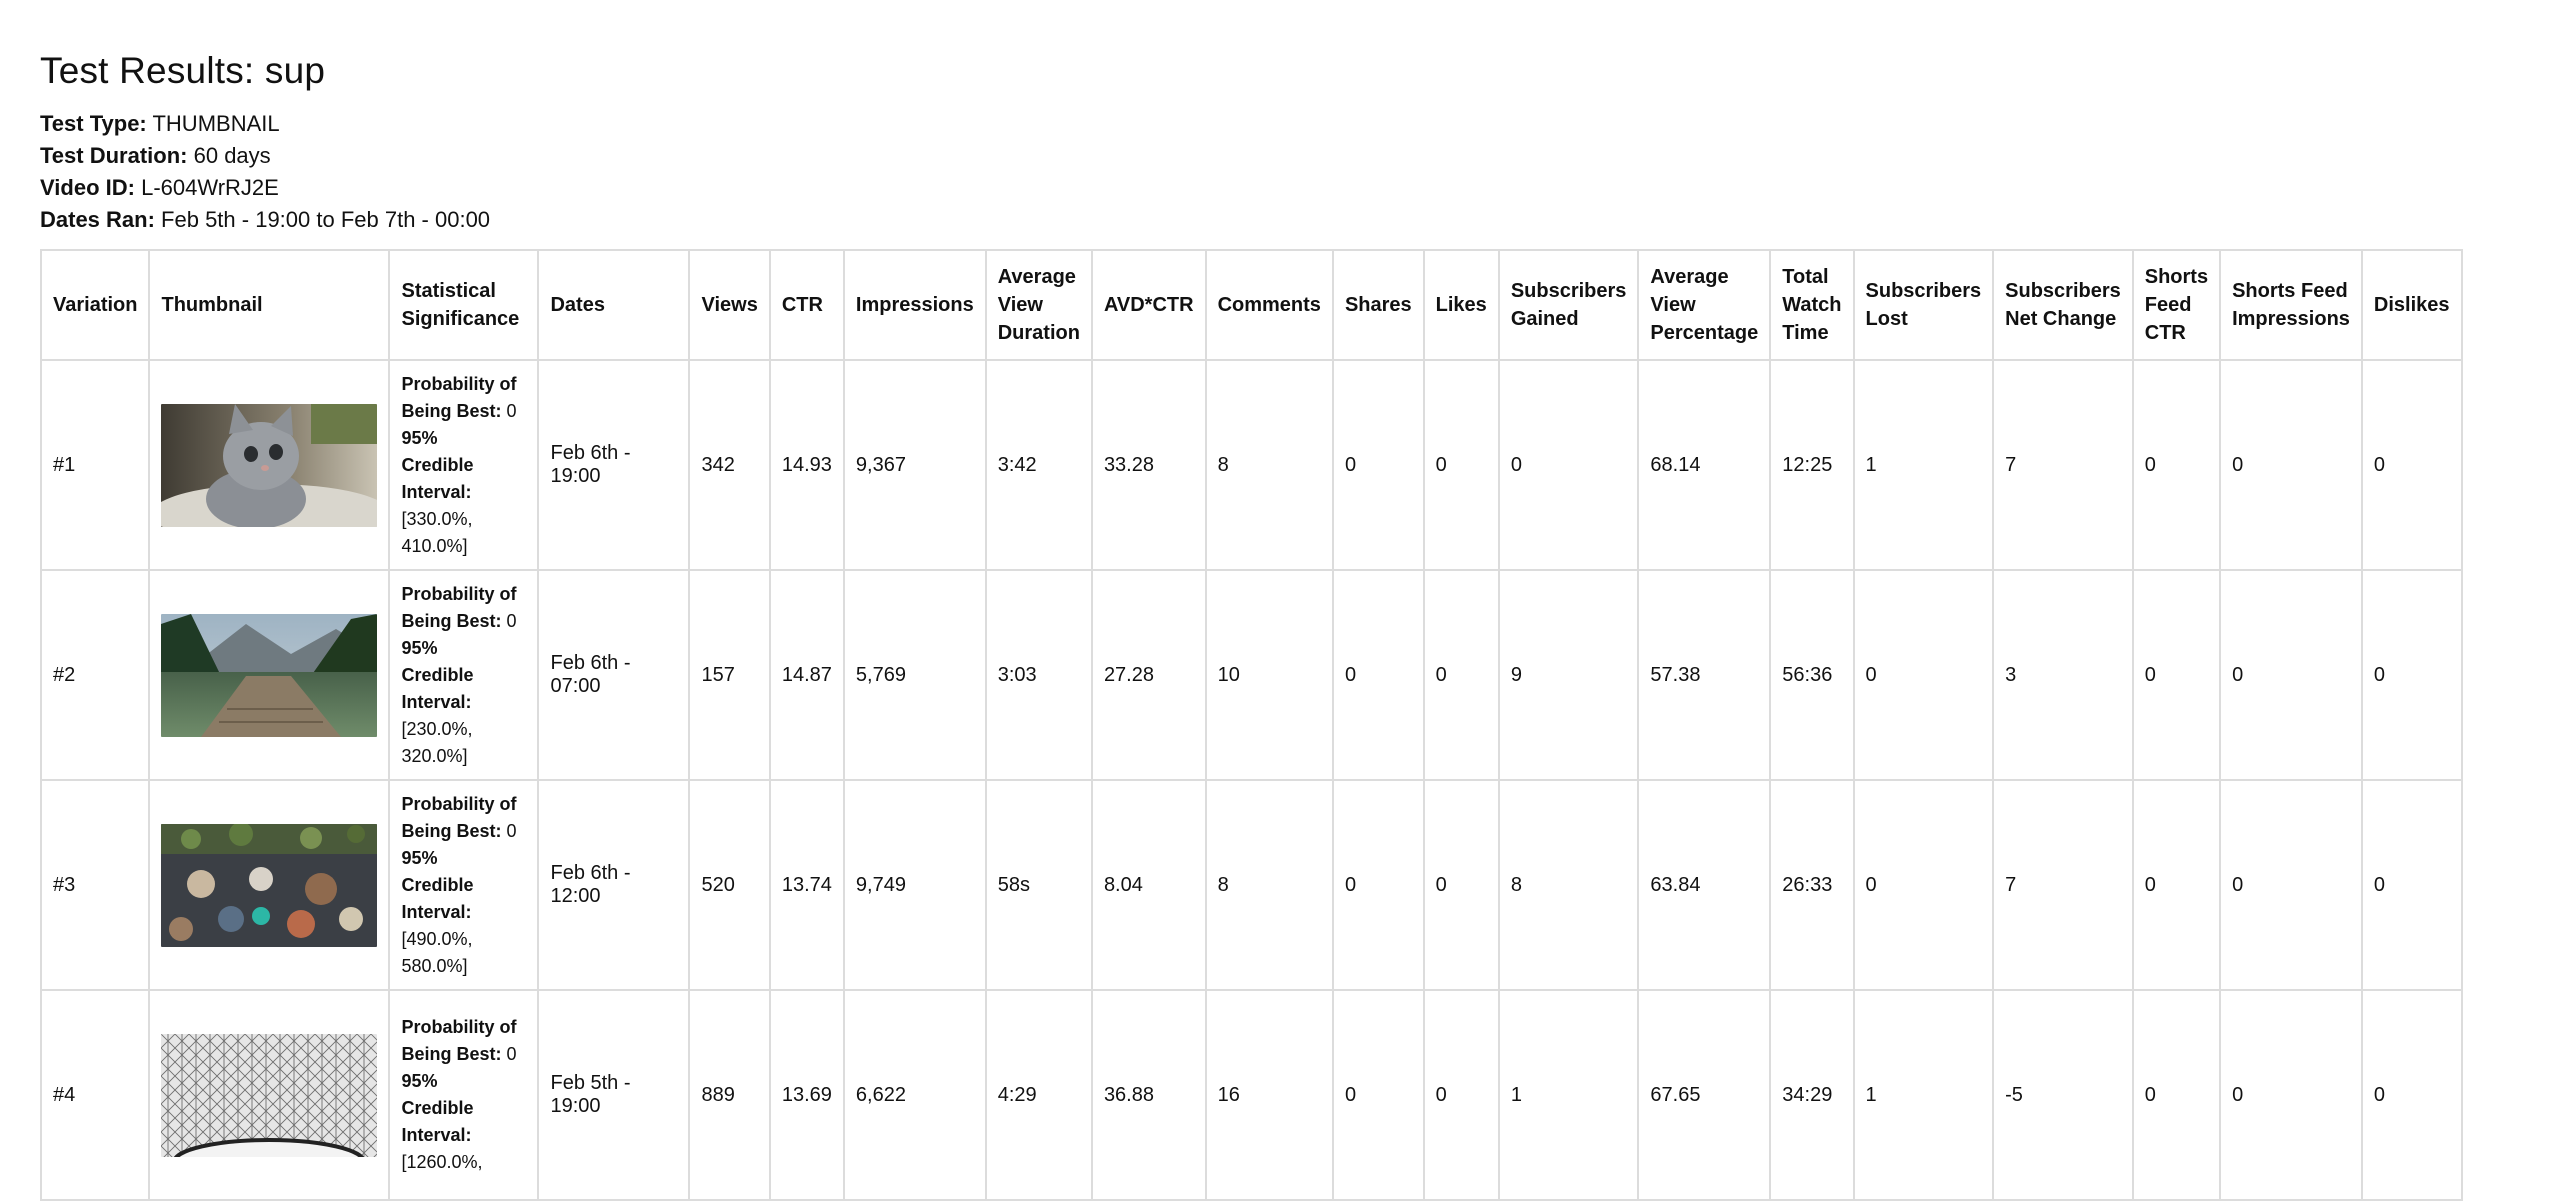 This screenshot has width=2560, height=1201. What do you see at coordinates (1568, 1095) in the screenshot?
I see `subscribers-gained-cell: 1` at bounding box center [1568, 1095].